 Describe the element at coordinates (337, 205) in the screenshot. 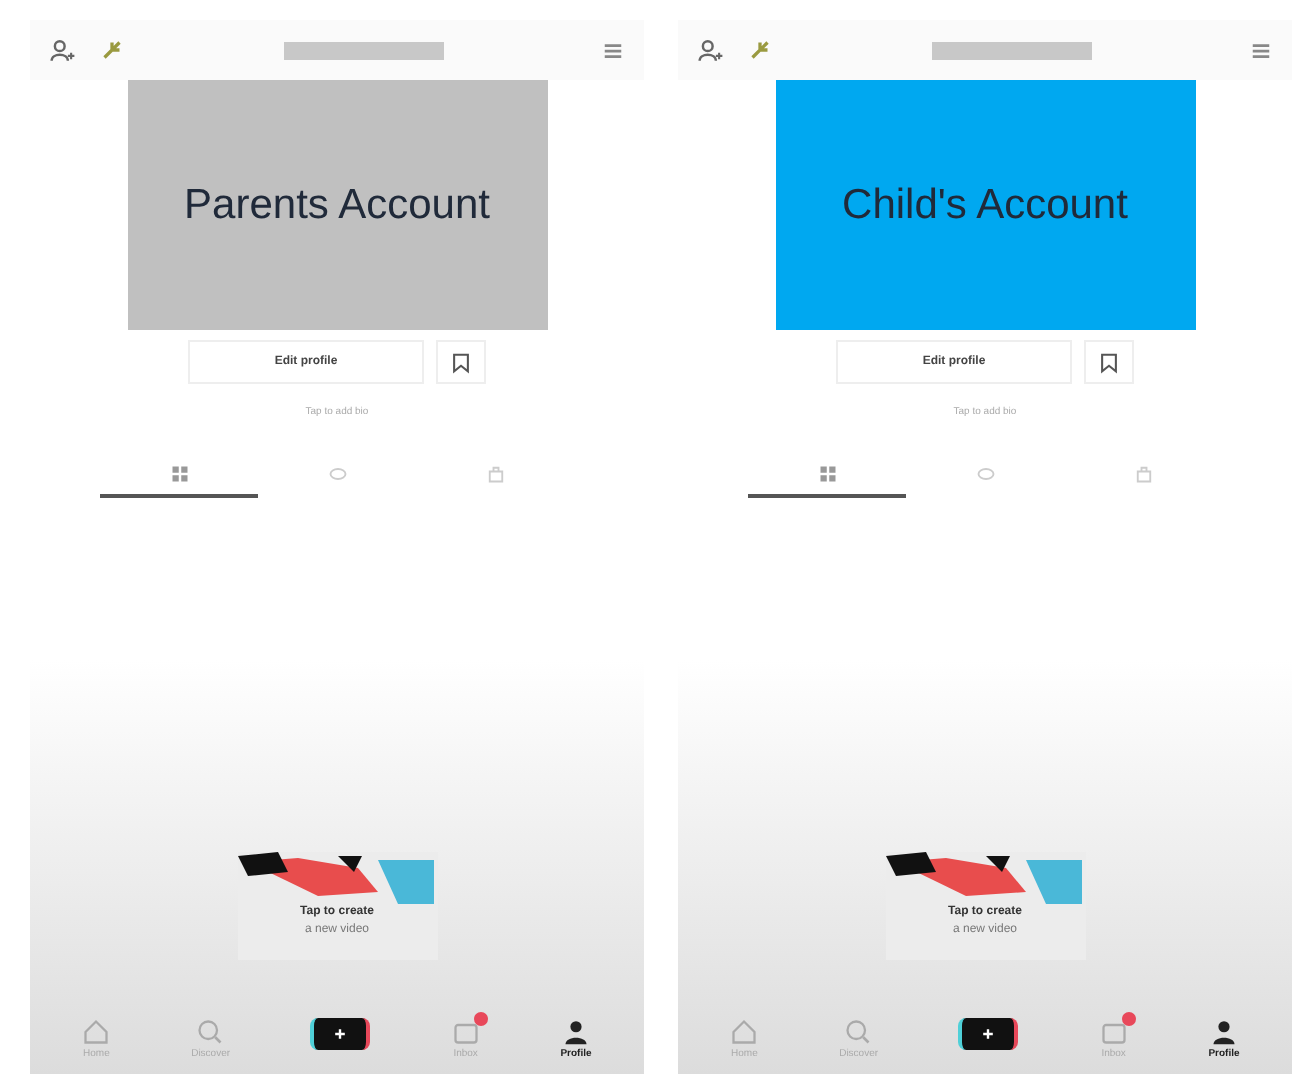

I see `banner-text: Parents Account` at that location.